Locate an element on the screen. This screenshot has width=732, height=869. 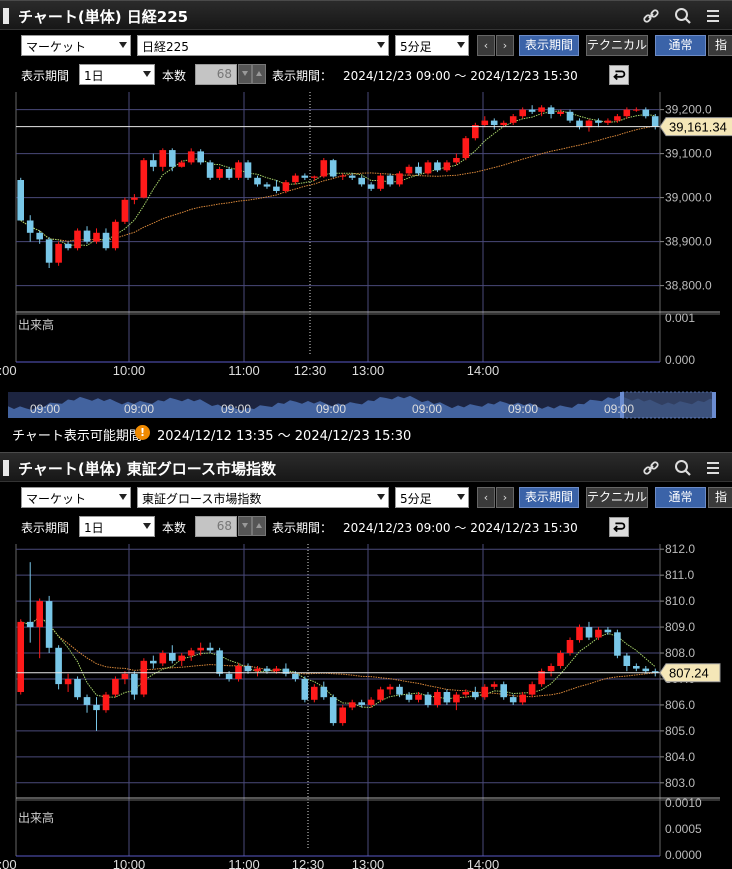
x-tick-label: 12:30 is located at coordinates (310, 370).